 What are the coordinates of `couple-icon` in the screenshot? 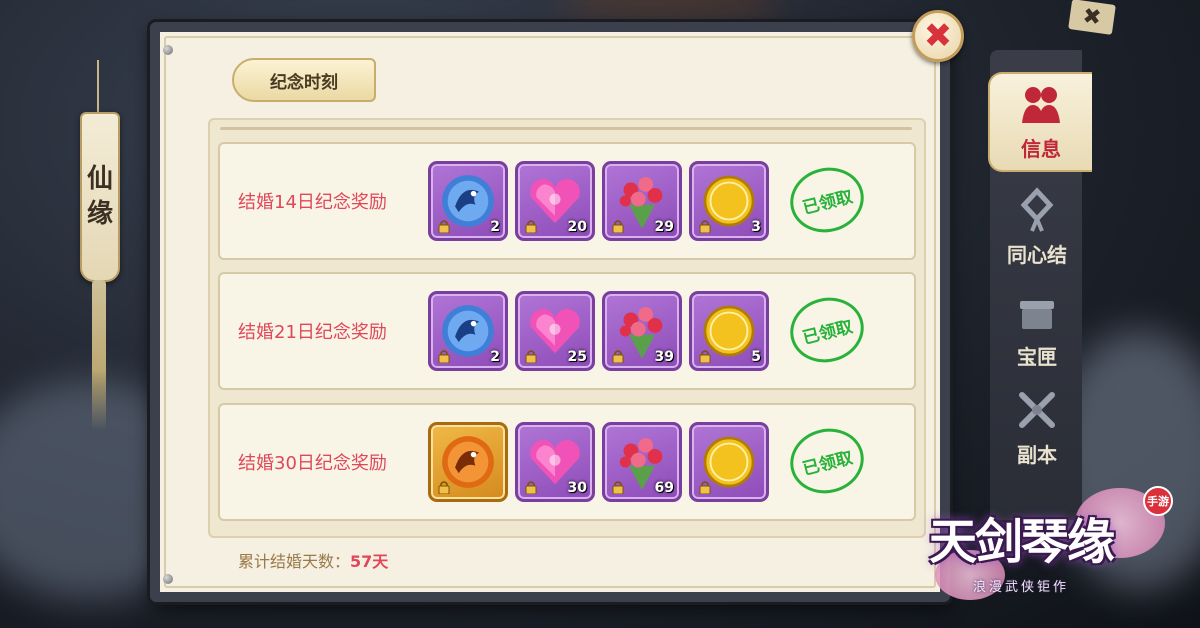 It's located at (1041, 105).